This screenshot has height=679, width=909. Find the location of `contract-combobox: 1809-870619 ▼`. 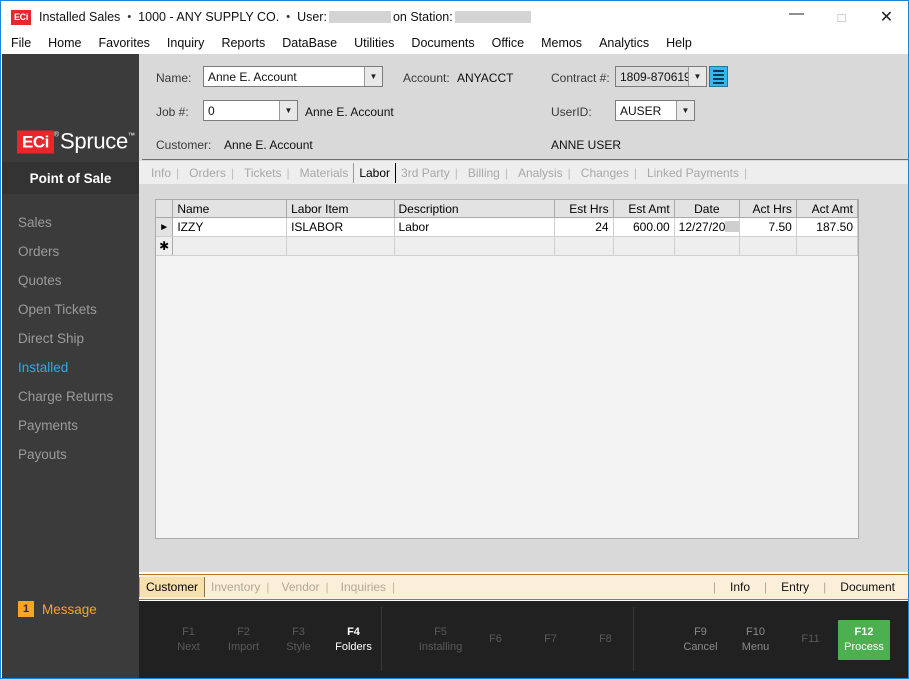

contract-combobox: 1809-870619 ▼ is located at coordinates (661, 76).